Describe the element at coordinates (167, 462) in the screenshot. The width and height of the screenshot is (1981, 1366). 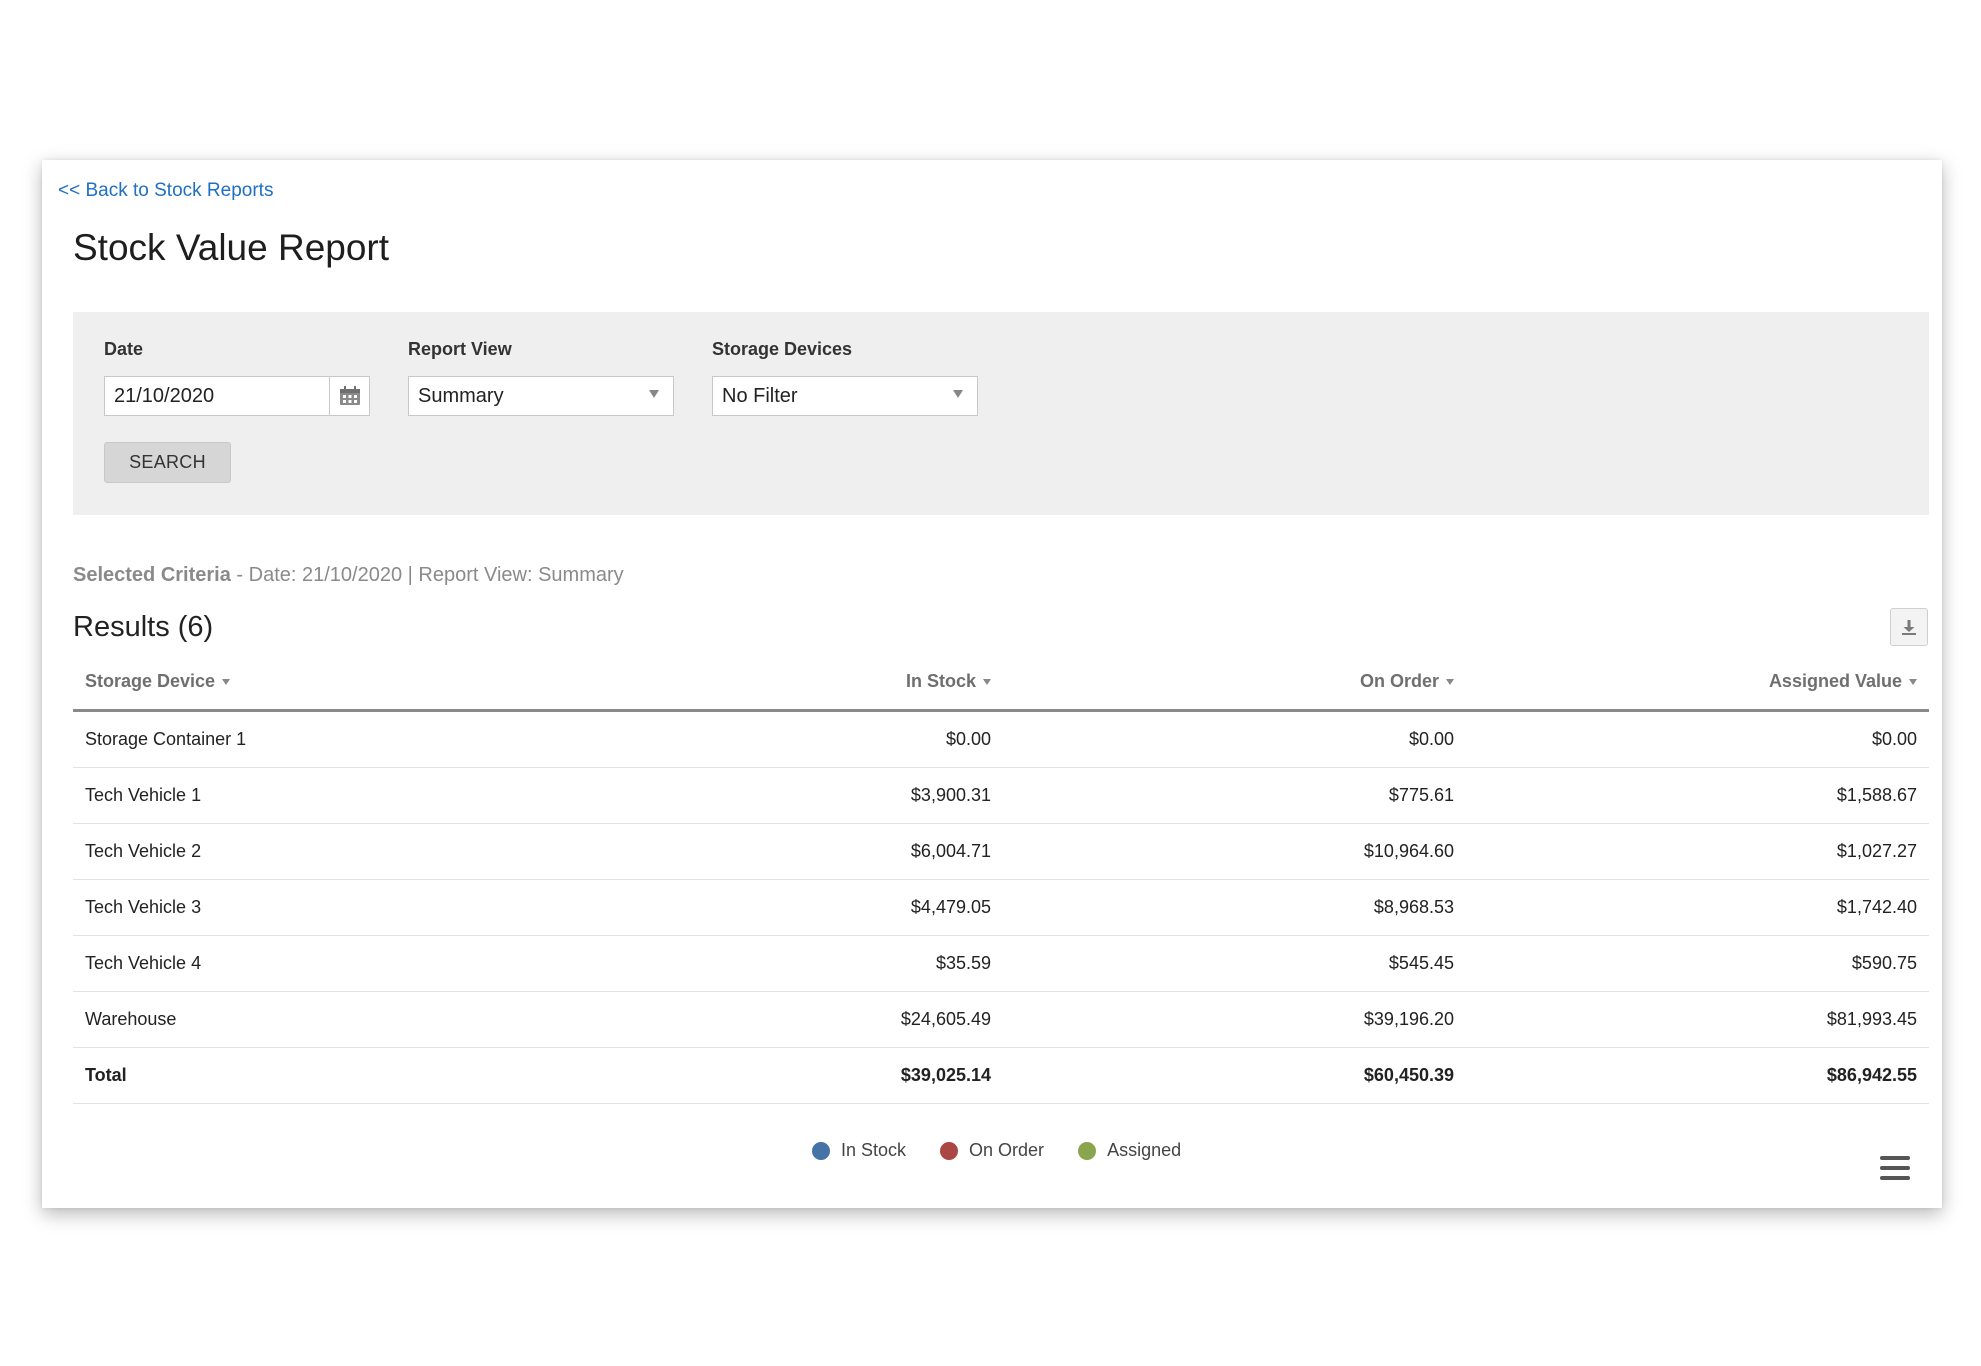
I see `search-button: SEARCH` at that location.